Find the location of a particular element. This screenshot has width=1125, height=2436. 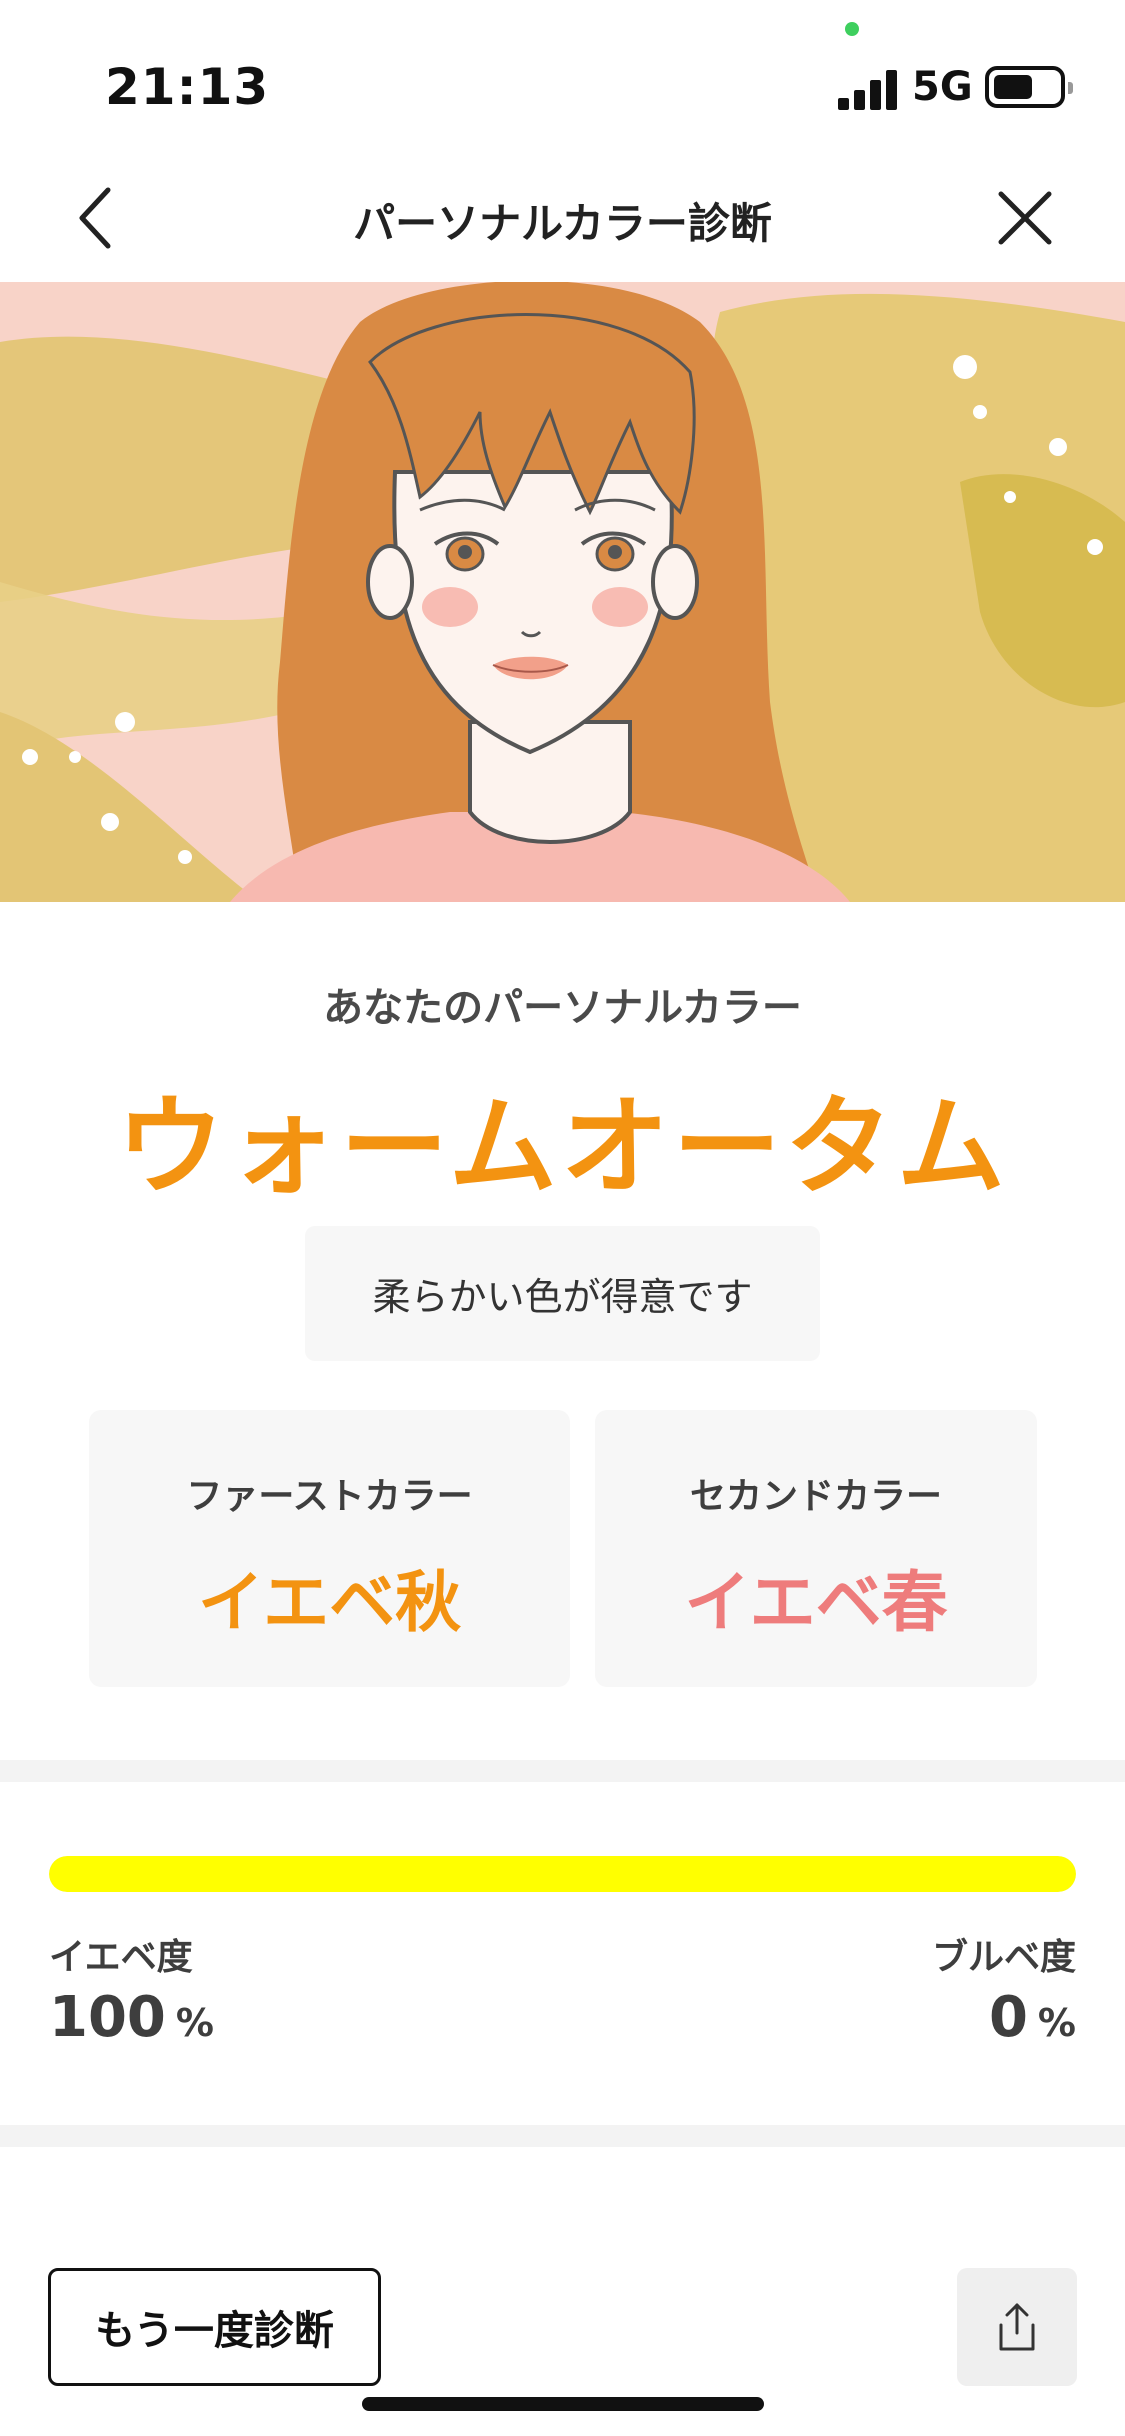

close-button is located at coordinates (1025, 218).